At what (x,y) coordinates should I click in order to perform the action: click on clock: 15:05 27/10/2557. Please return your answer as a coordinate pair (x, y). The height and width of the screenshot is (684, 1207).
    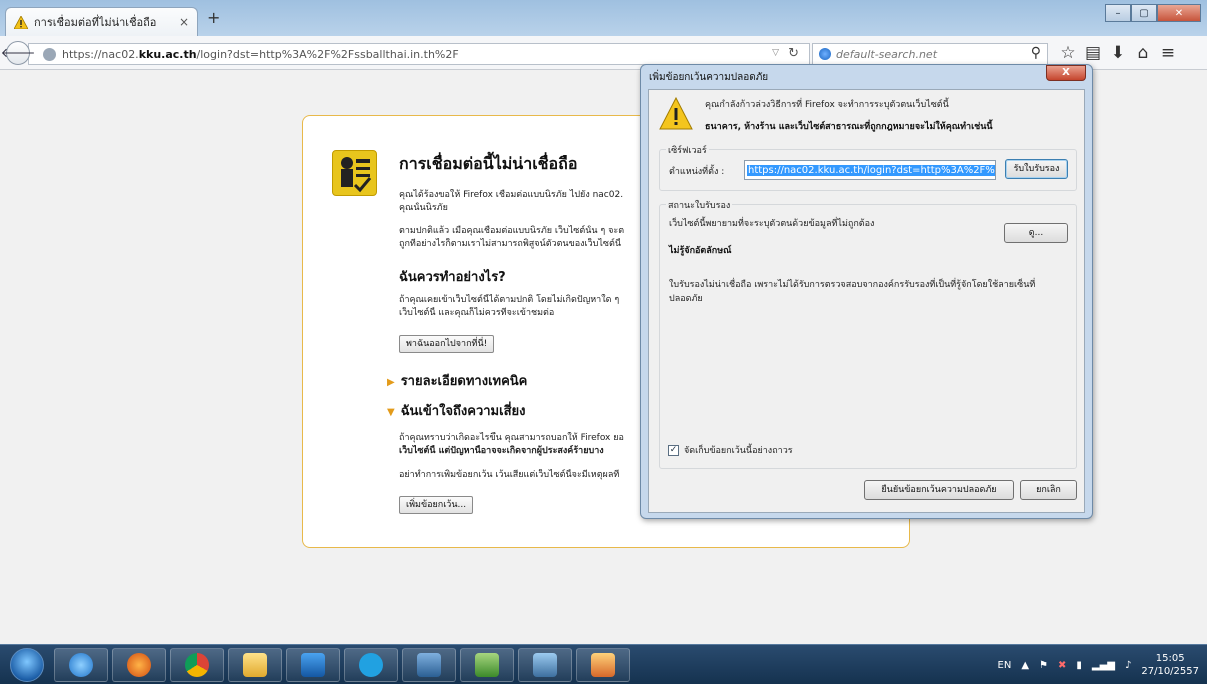
    Looking at the image, I should click on (1170, 665).